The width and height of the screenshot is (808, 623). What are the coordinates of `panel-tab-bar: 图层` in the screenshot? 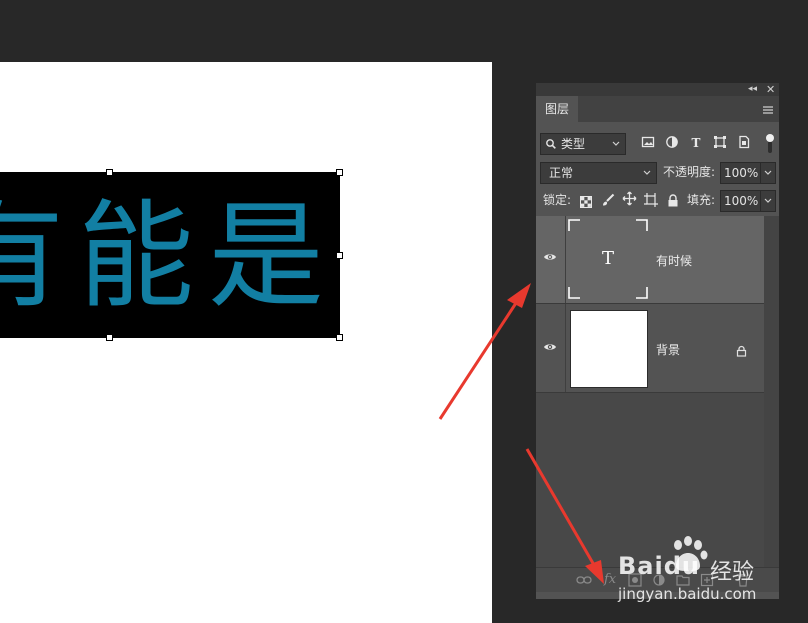 It's located at (657, 109).